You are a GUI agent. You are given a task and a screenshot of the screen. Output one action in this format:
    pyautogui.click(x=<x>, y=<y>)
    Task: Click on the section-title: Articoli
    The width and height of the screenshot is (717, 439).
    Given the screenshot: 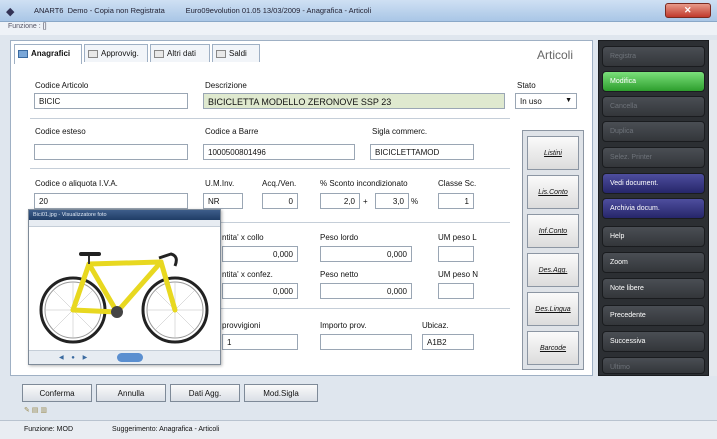 What is the action you would take?
    pyautogui.click(x=555, y=55)
    